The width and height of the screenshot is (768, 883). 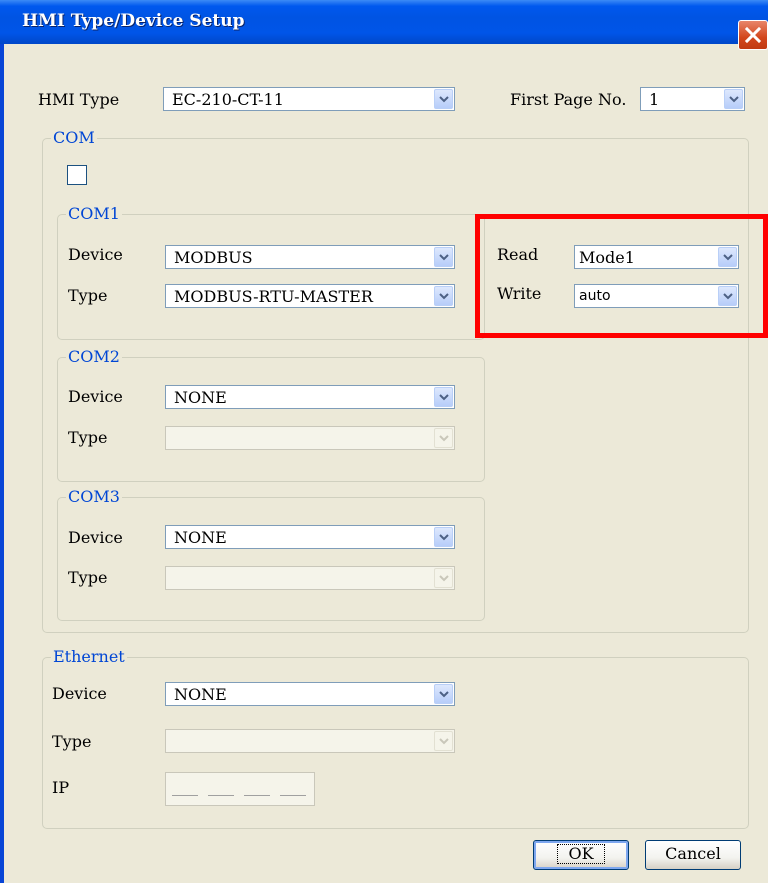 What do you see at coordinates (310, 257) in the screenshot?
I see `com1-device-select: MODBUS` at bounding box center [310, 257].